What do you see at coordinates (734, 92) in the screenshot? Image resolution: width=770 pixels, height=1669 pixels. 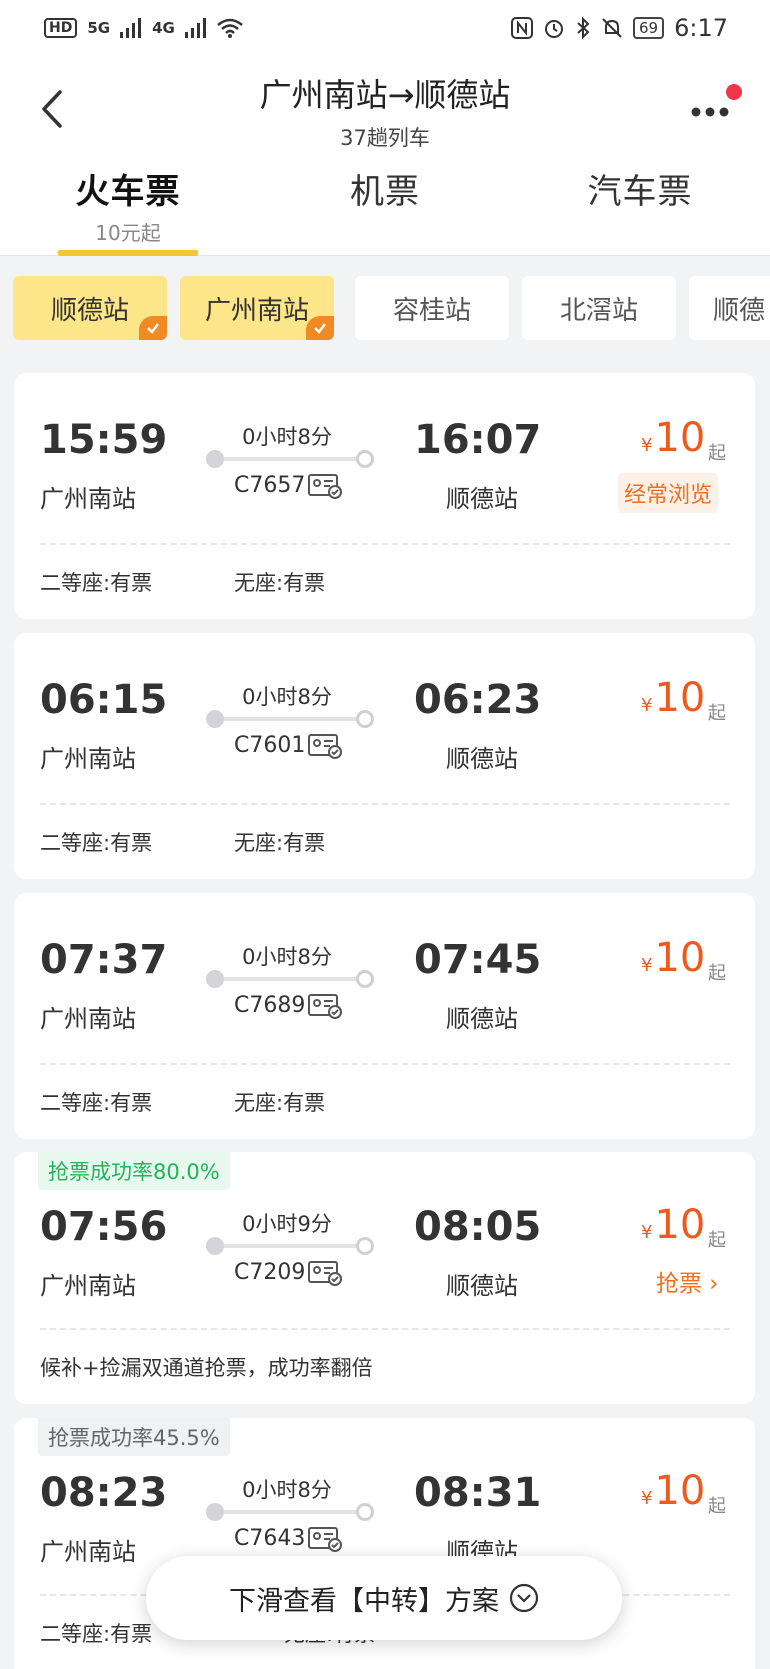 I see `notification-dot` at bounding box center [734, 92].